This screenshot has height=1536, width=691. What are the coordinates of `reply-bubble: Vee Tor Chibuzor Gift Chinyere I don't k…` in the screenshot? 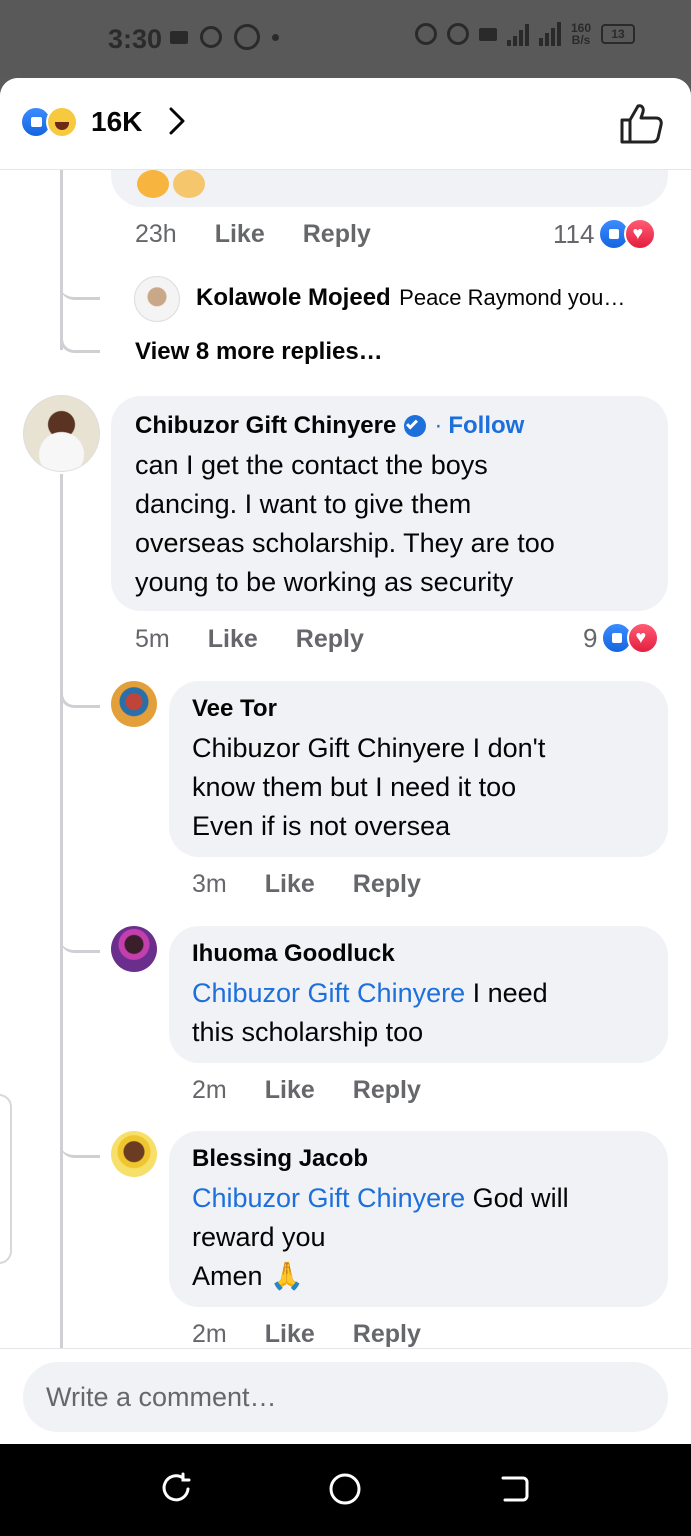 It's located at (418, 769).